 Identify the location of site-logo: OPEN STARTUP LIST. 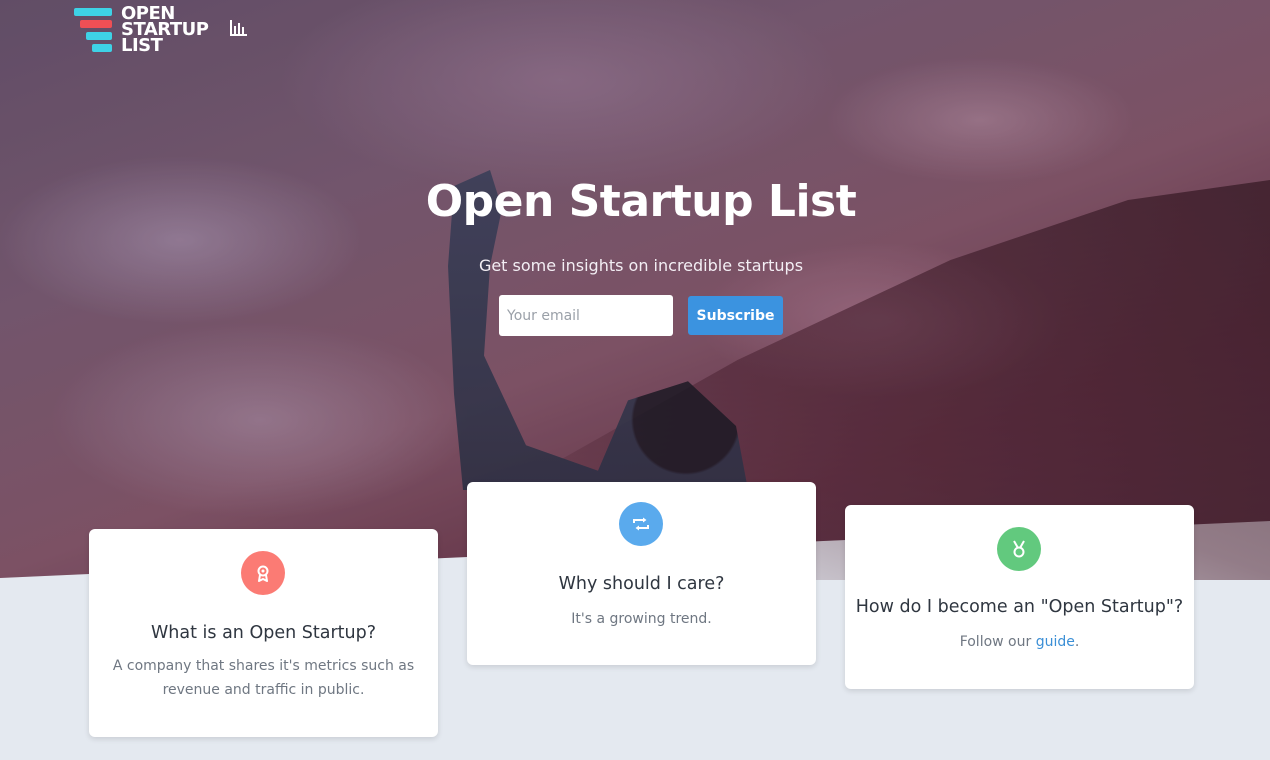
(141, 30).